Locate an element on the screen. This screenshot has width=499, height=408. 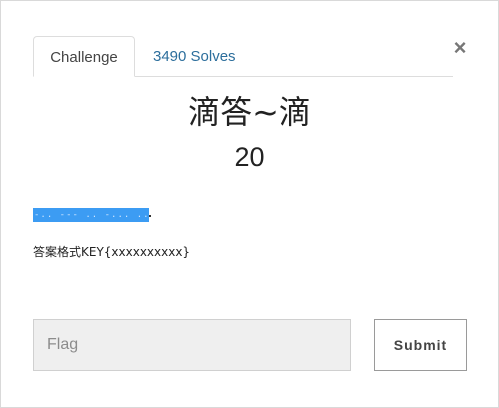
morse-code-text: -.. --- .. -... ..- ... -.-- is located at coordinates (91, 215).